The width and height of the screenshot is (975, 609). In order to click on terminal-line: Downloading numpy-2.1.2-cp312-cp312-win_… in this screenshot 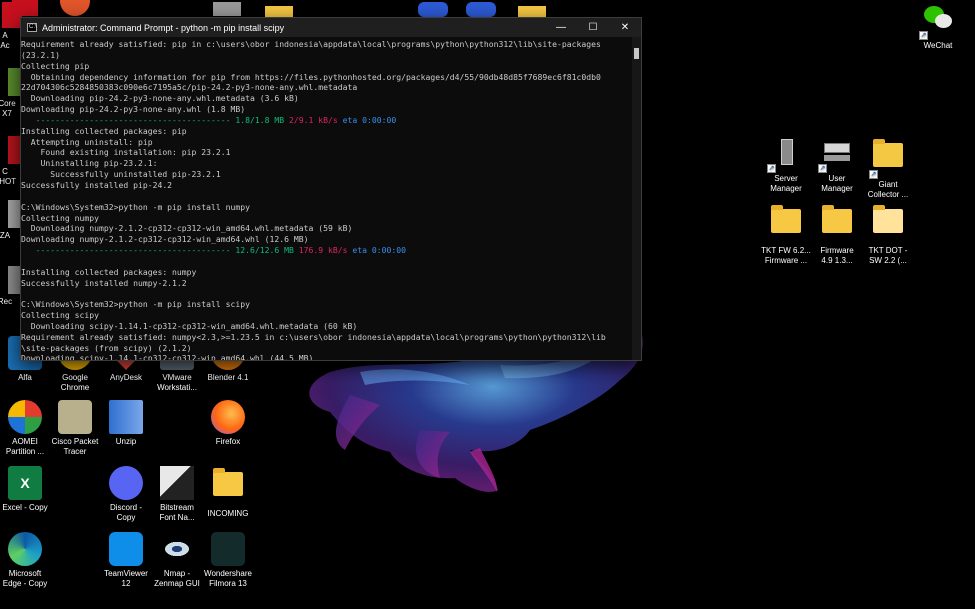, I will do `click(165, 239)`.